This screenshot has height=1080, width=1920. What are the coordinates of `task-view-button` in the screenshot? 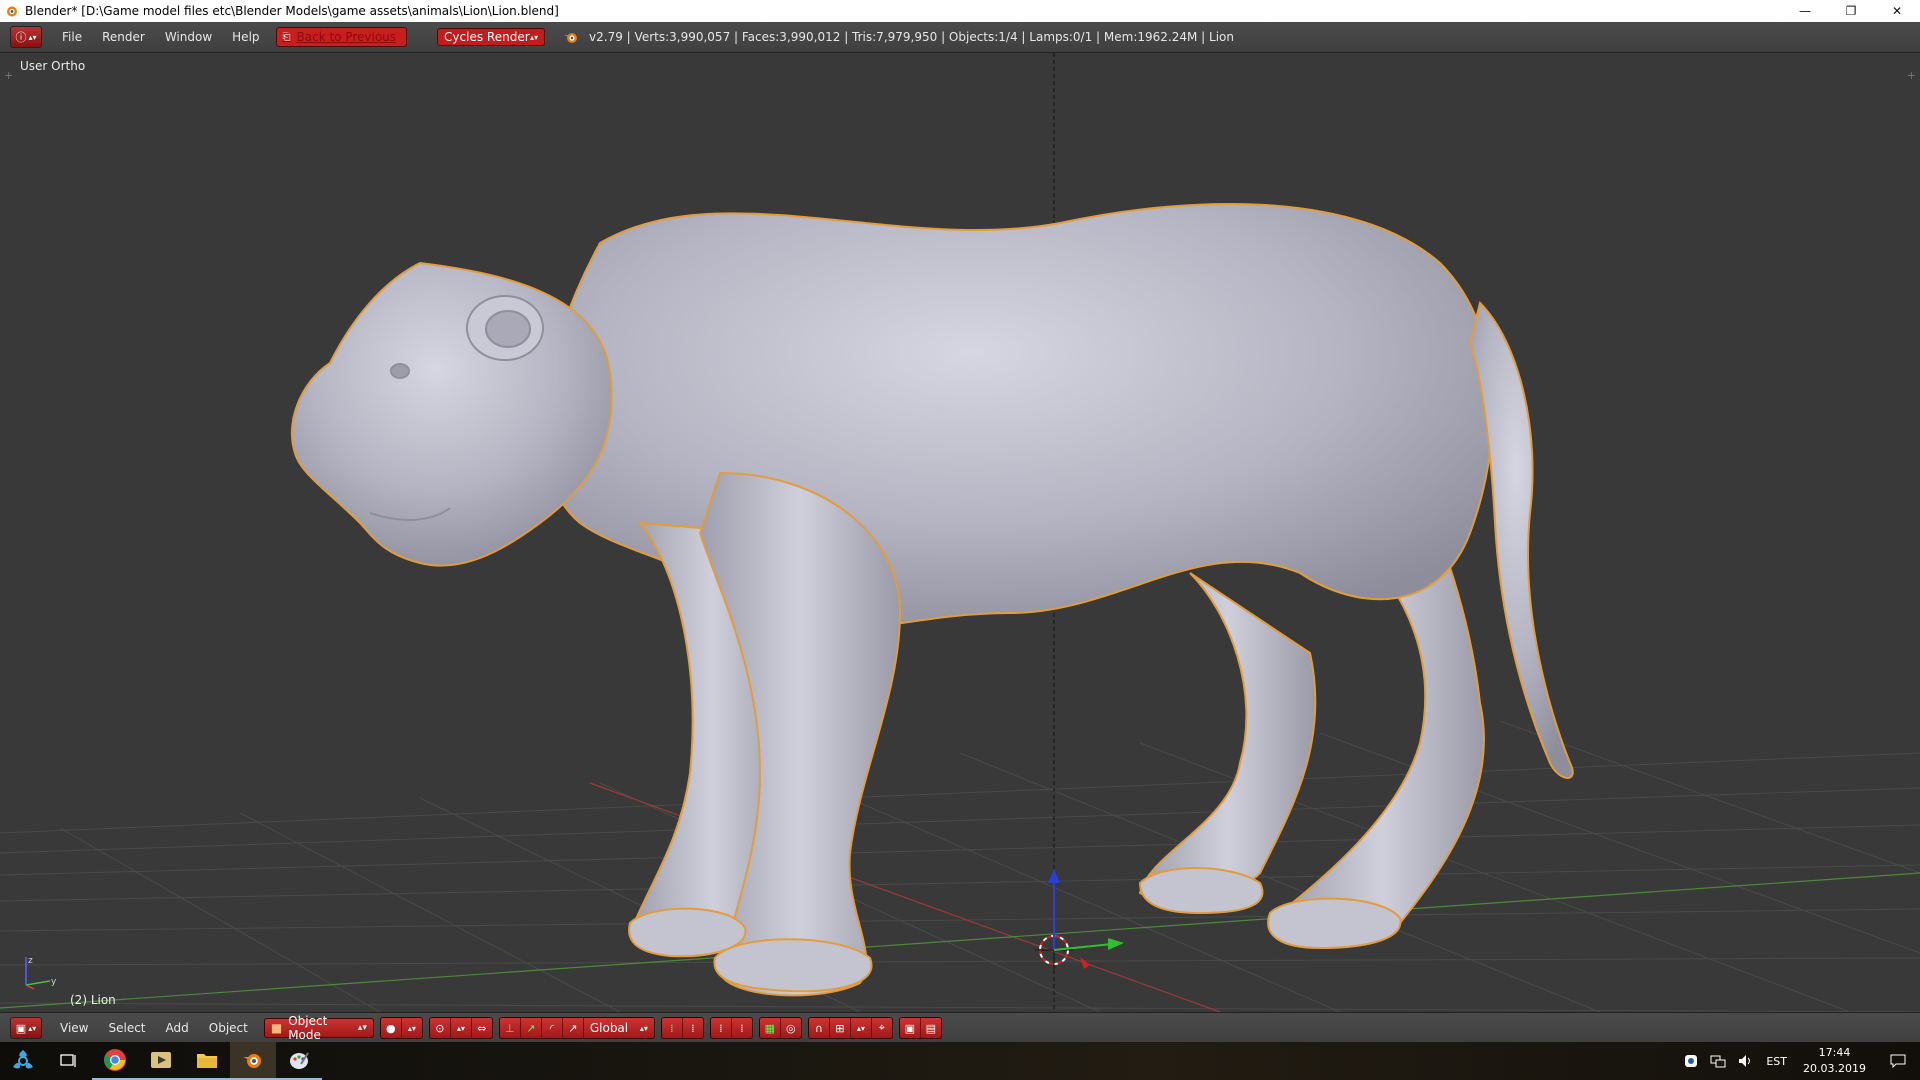 It's located at (69, 1061).